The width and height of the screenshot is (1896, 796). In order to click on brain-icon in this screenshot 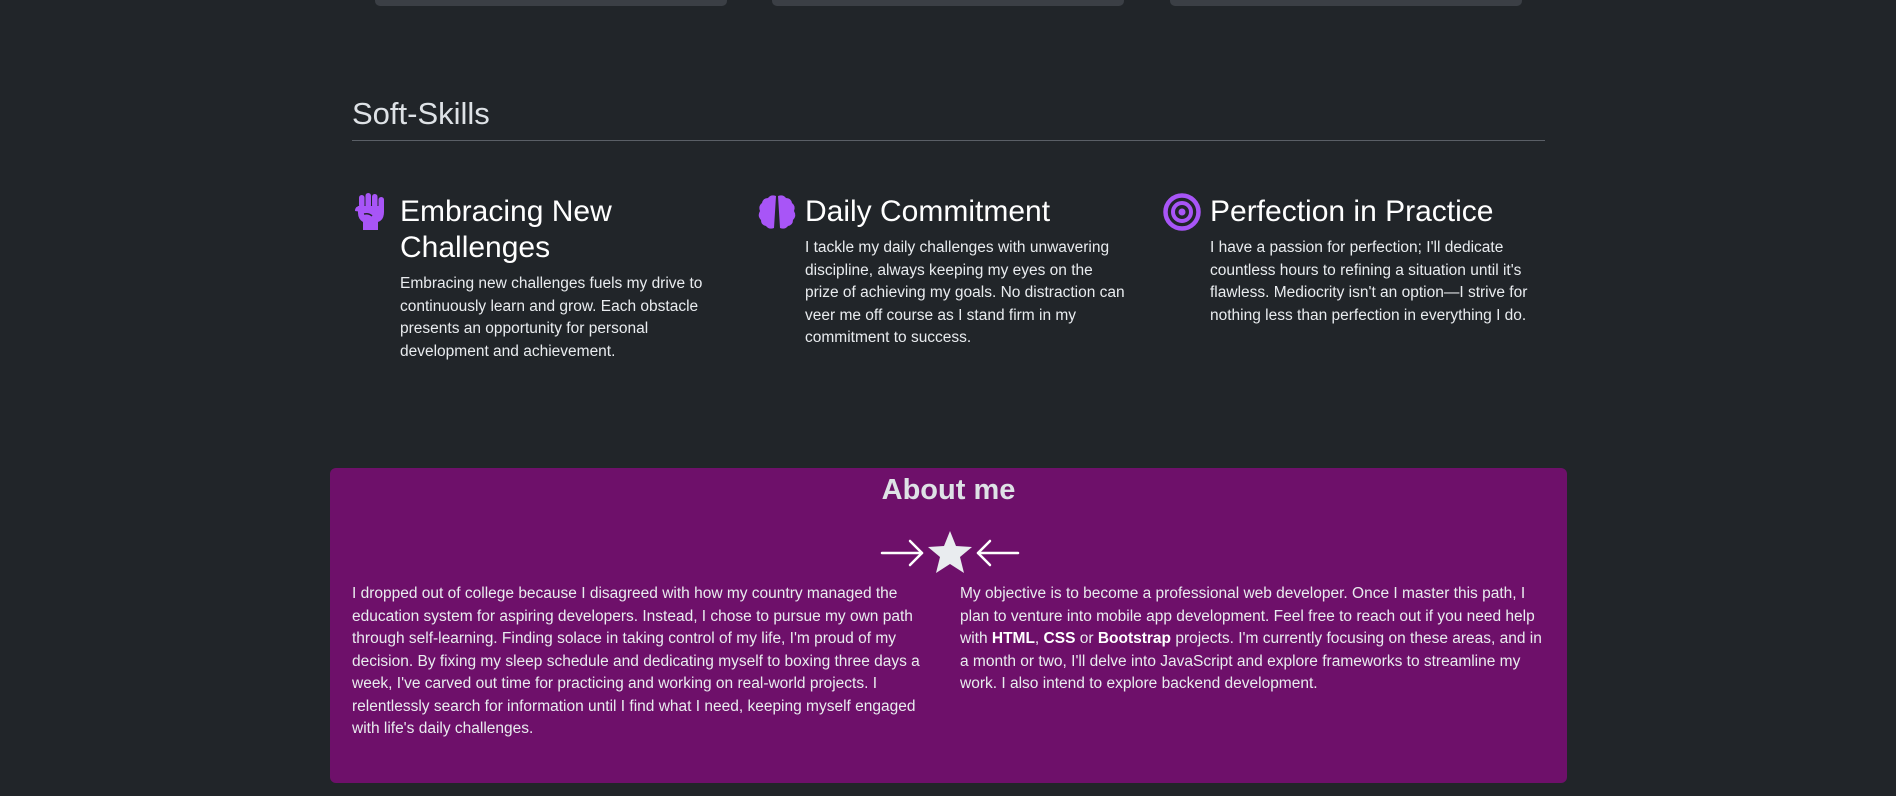, I will do `click(777, 212)`.